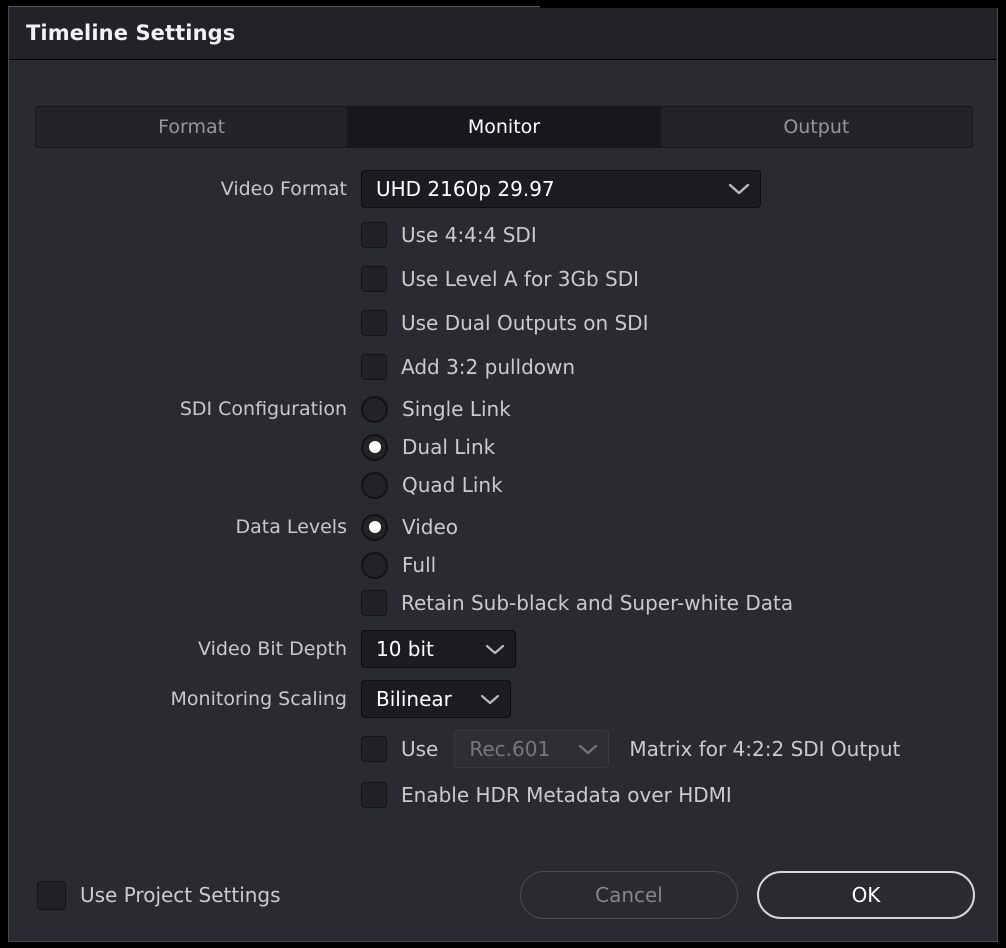  I want to click on row-sdi-configuration-quad: Quad Link, so click(504, 485).